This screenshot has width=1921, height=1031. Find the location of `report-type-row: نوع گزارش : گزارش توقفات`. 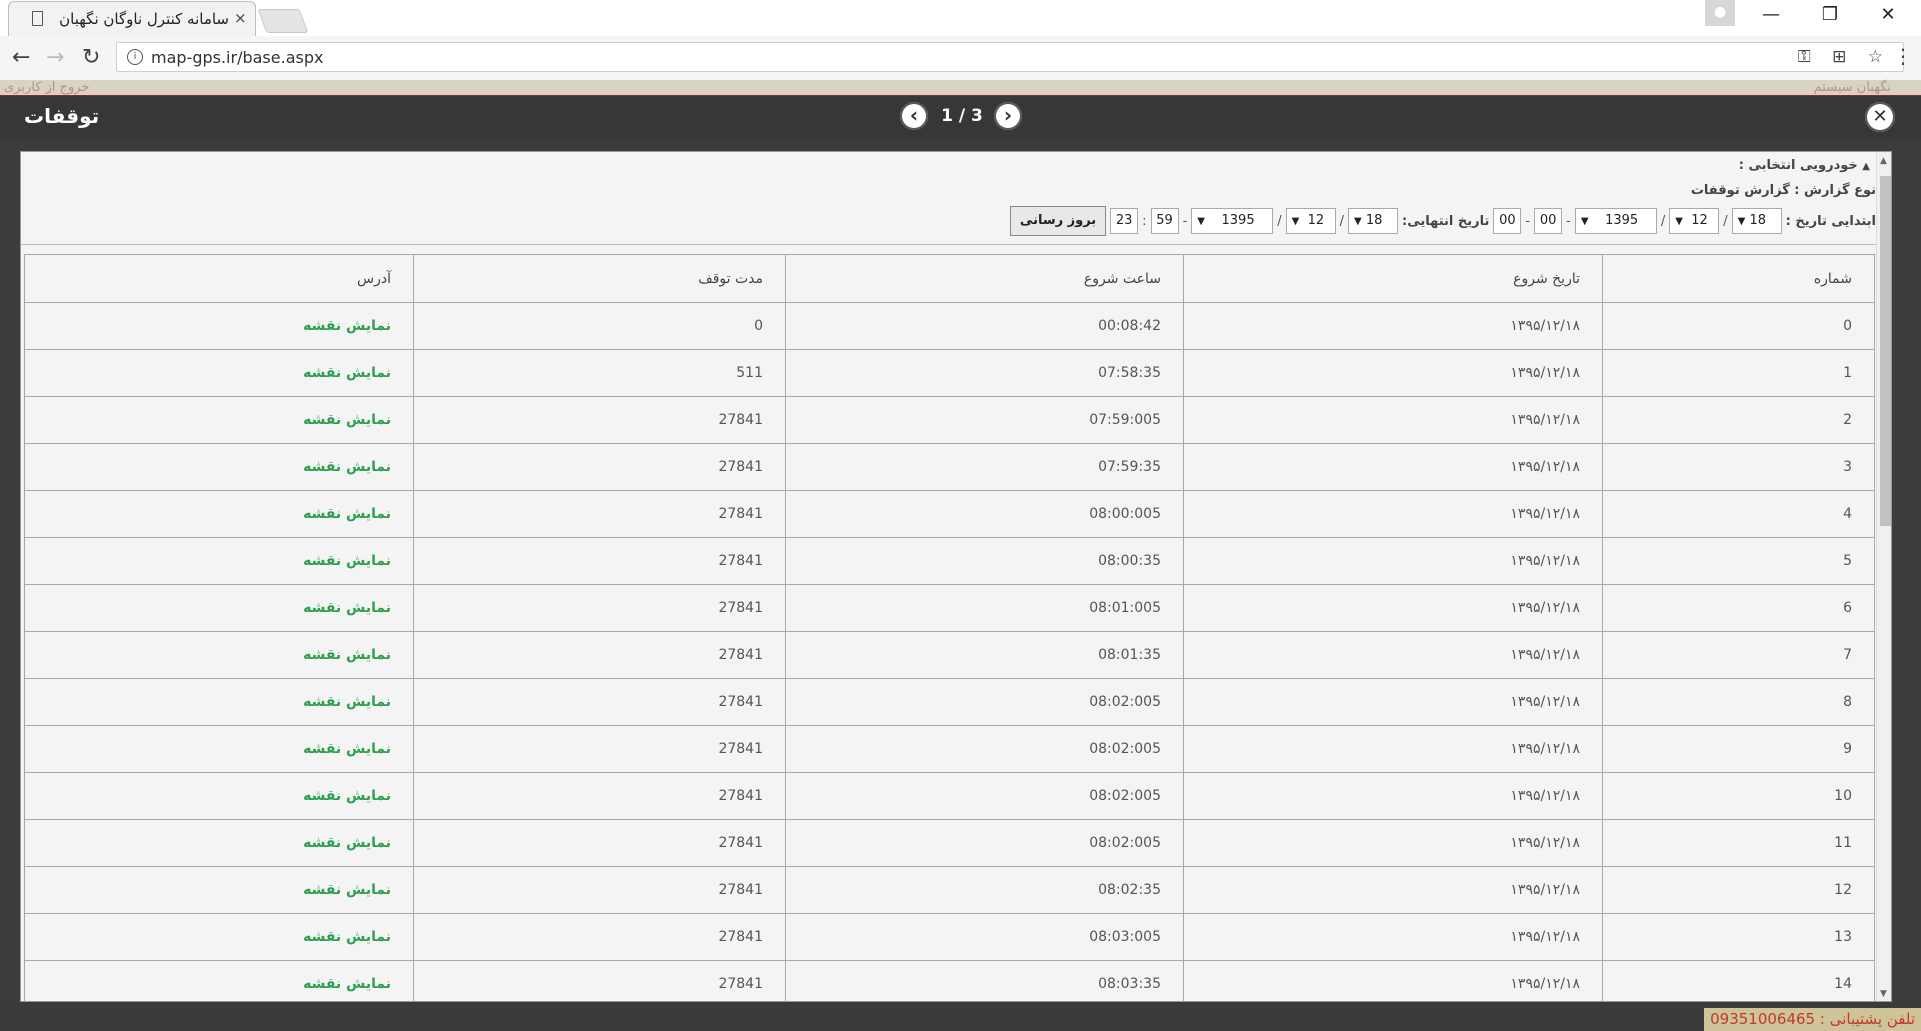

report-type-row: نوع گزارش : گزارش توقفات is located at coordinates (1783, 190).